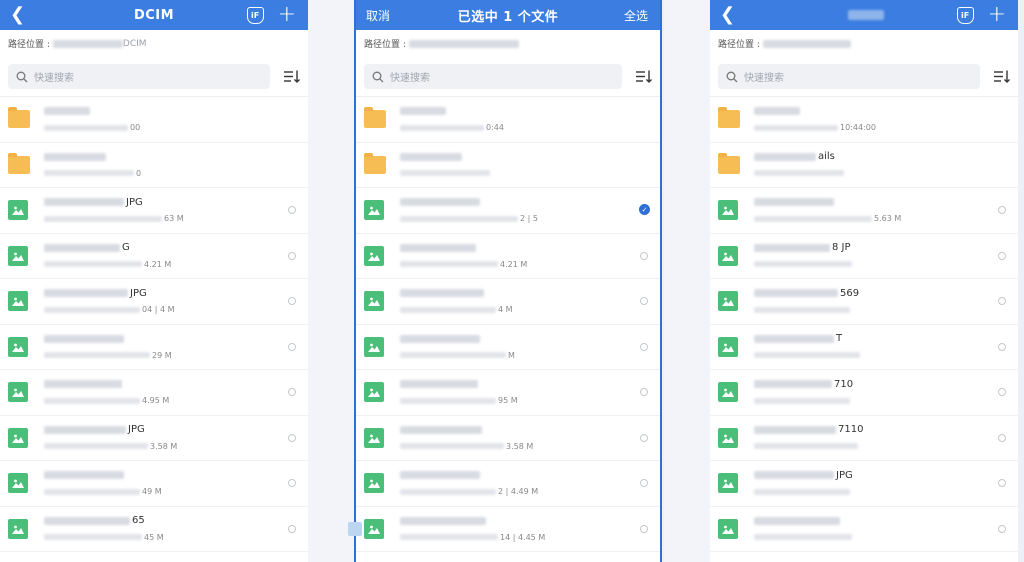  Describe the element at coordinates (154, 256) in the screenshot. I see `file-row: G 4.21 M` at that location.